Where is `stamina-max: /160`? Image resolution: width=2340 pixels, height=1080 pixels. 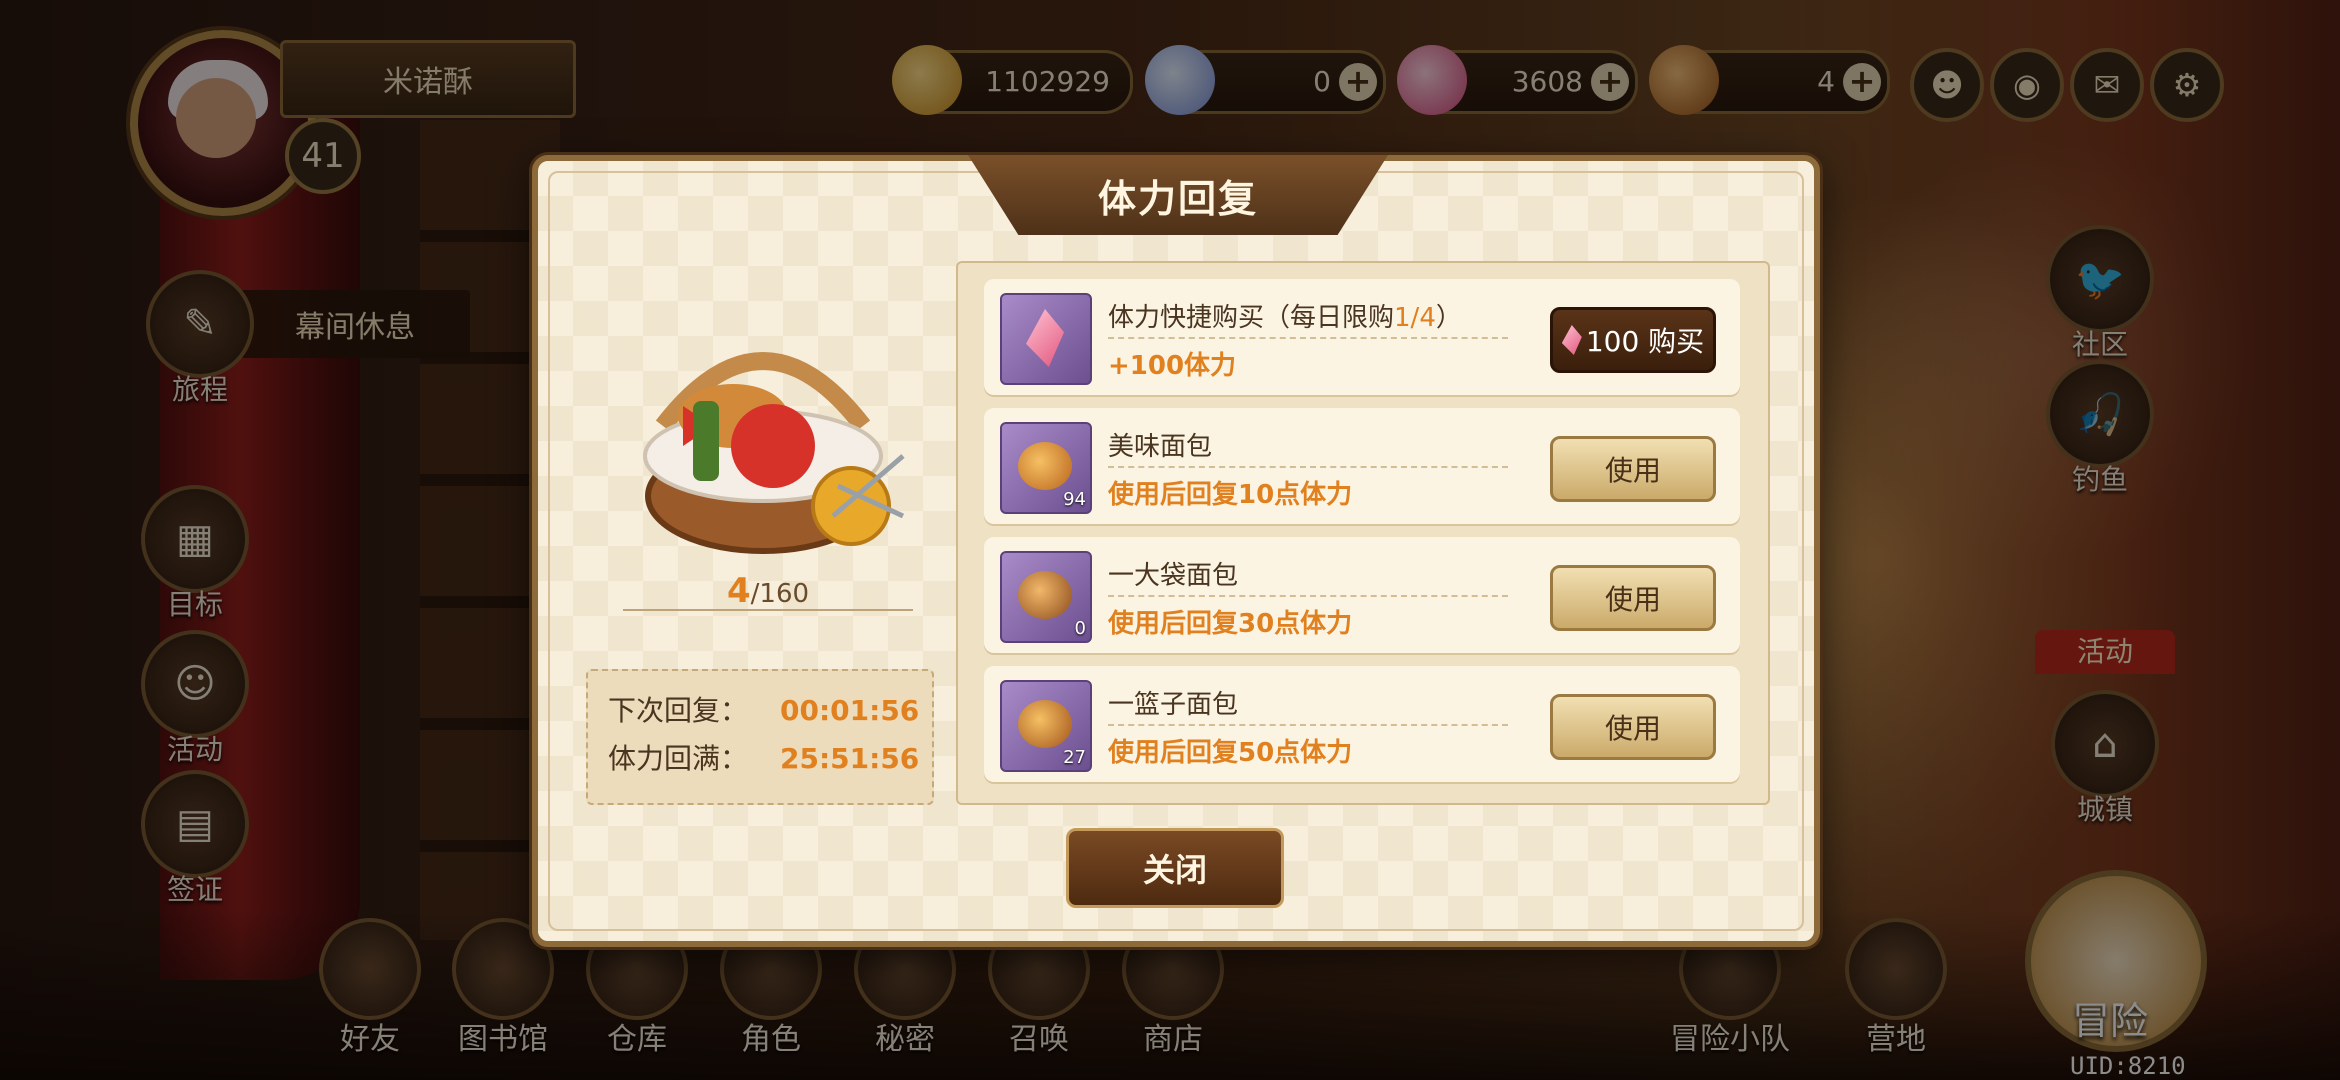 stamina-max: /160 is located at coordinates (780, 594).